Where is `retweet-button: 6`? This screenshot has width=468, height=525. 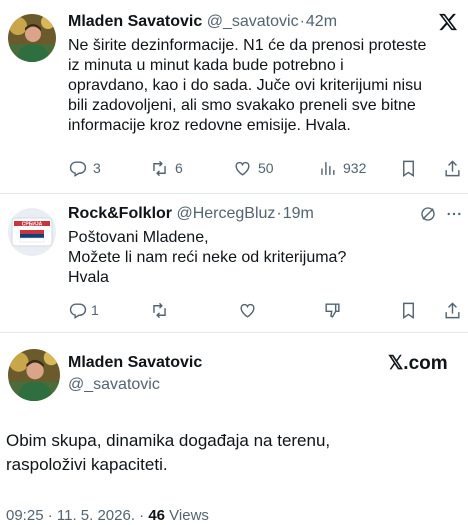
retweet-button: 6 is located at coordinates (166, 168).